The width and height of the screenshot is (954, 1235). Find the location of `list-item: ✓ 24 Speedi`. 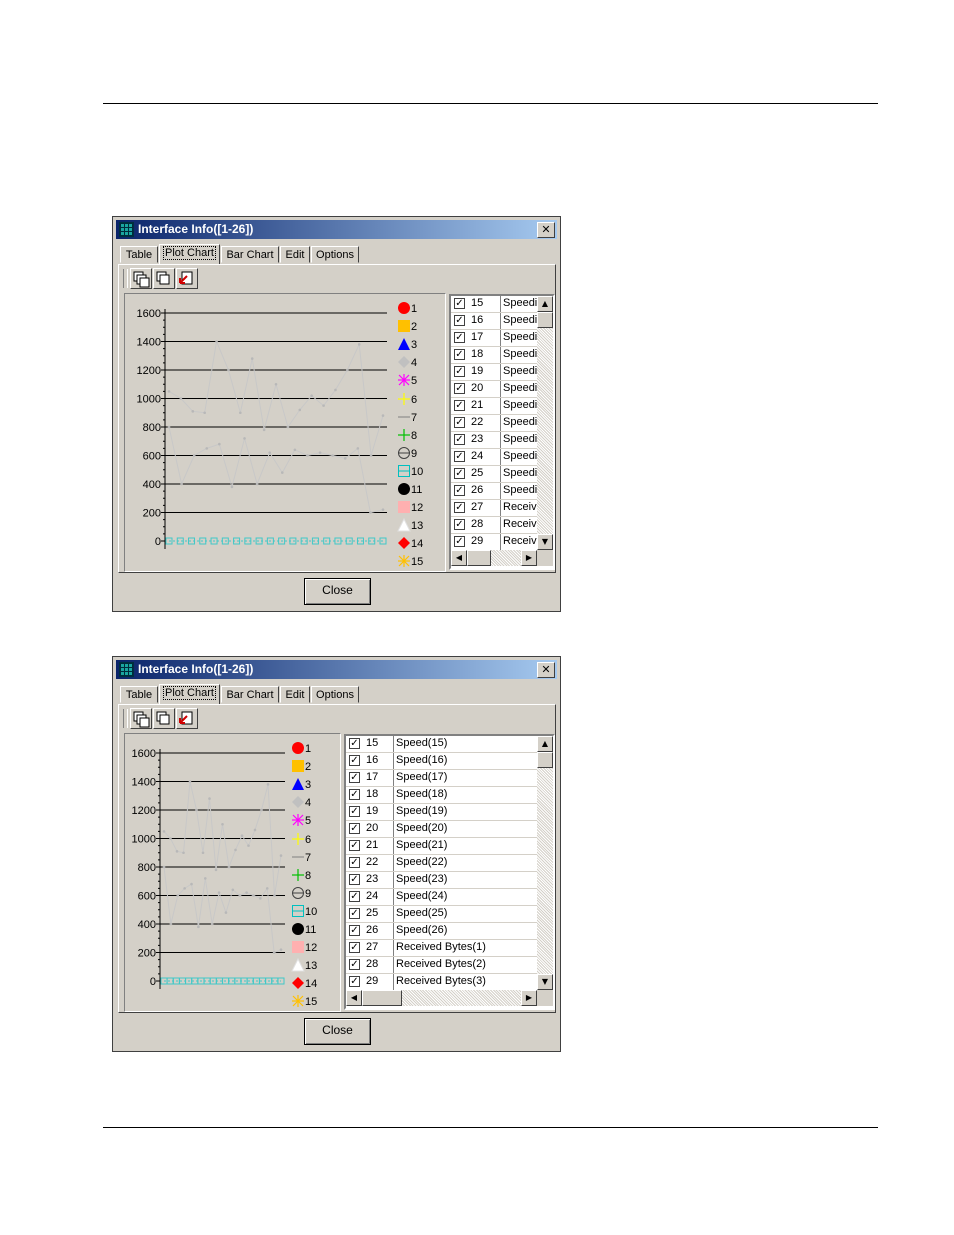

list-item: ✓ 24 Speedi is located at coordinates (494, 457).